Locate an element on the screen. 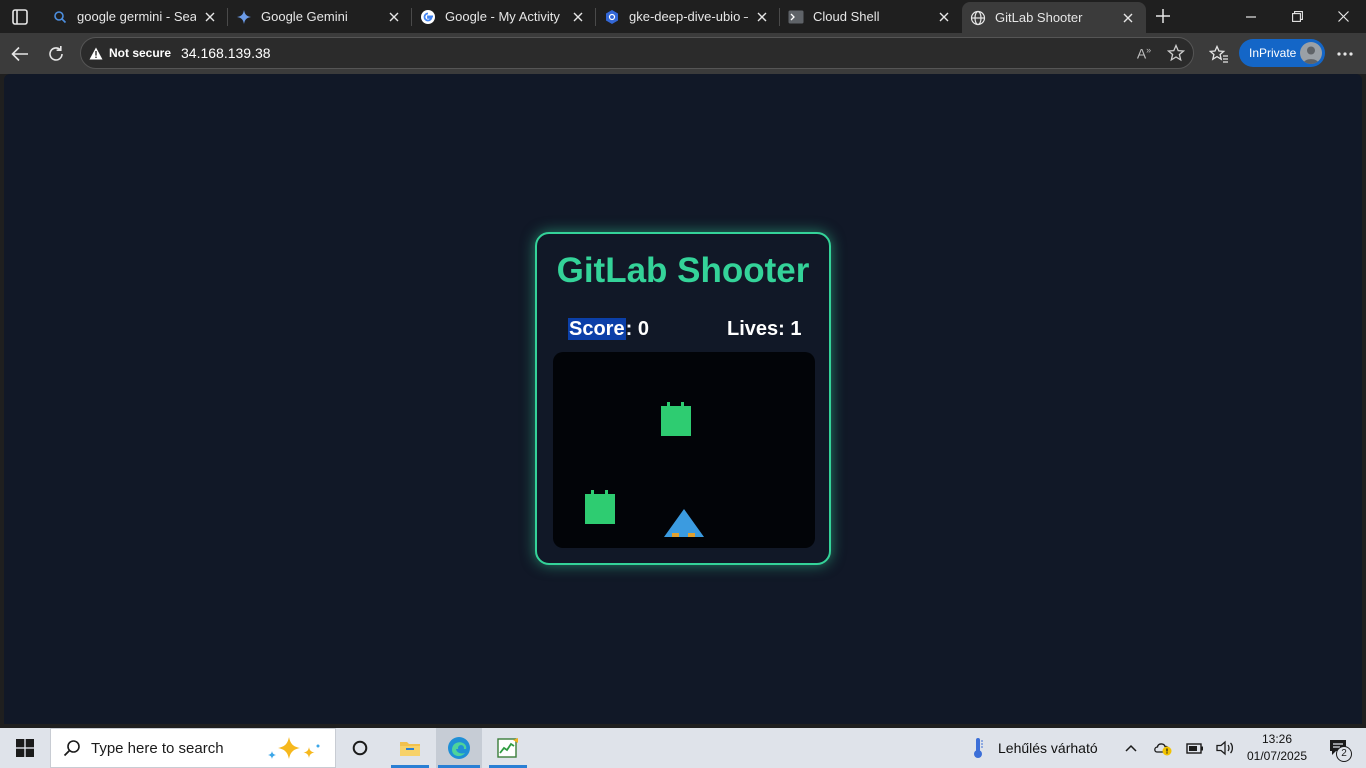 The width and height of the screenshot is (1366, 768). tab-gitlab-shooter: GitLab Shooter is located at coordinates (1054, 17).